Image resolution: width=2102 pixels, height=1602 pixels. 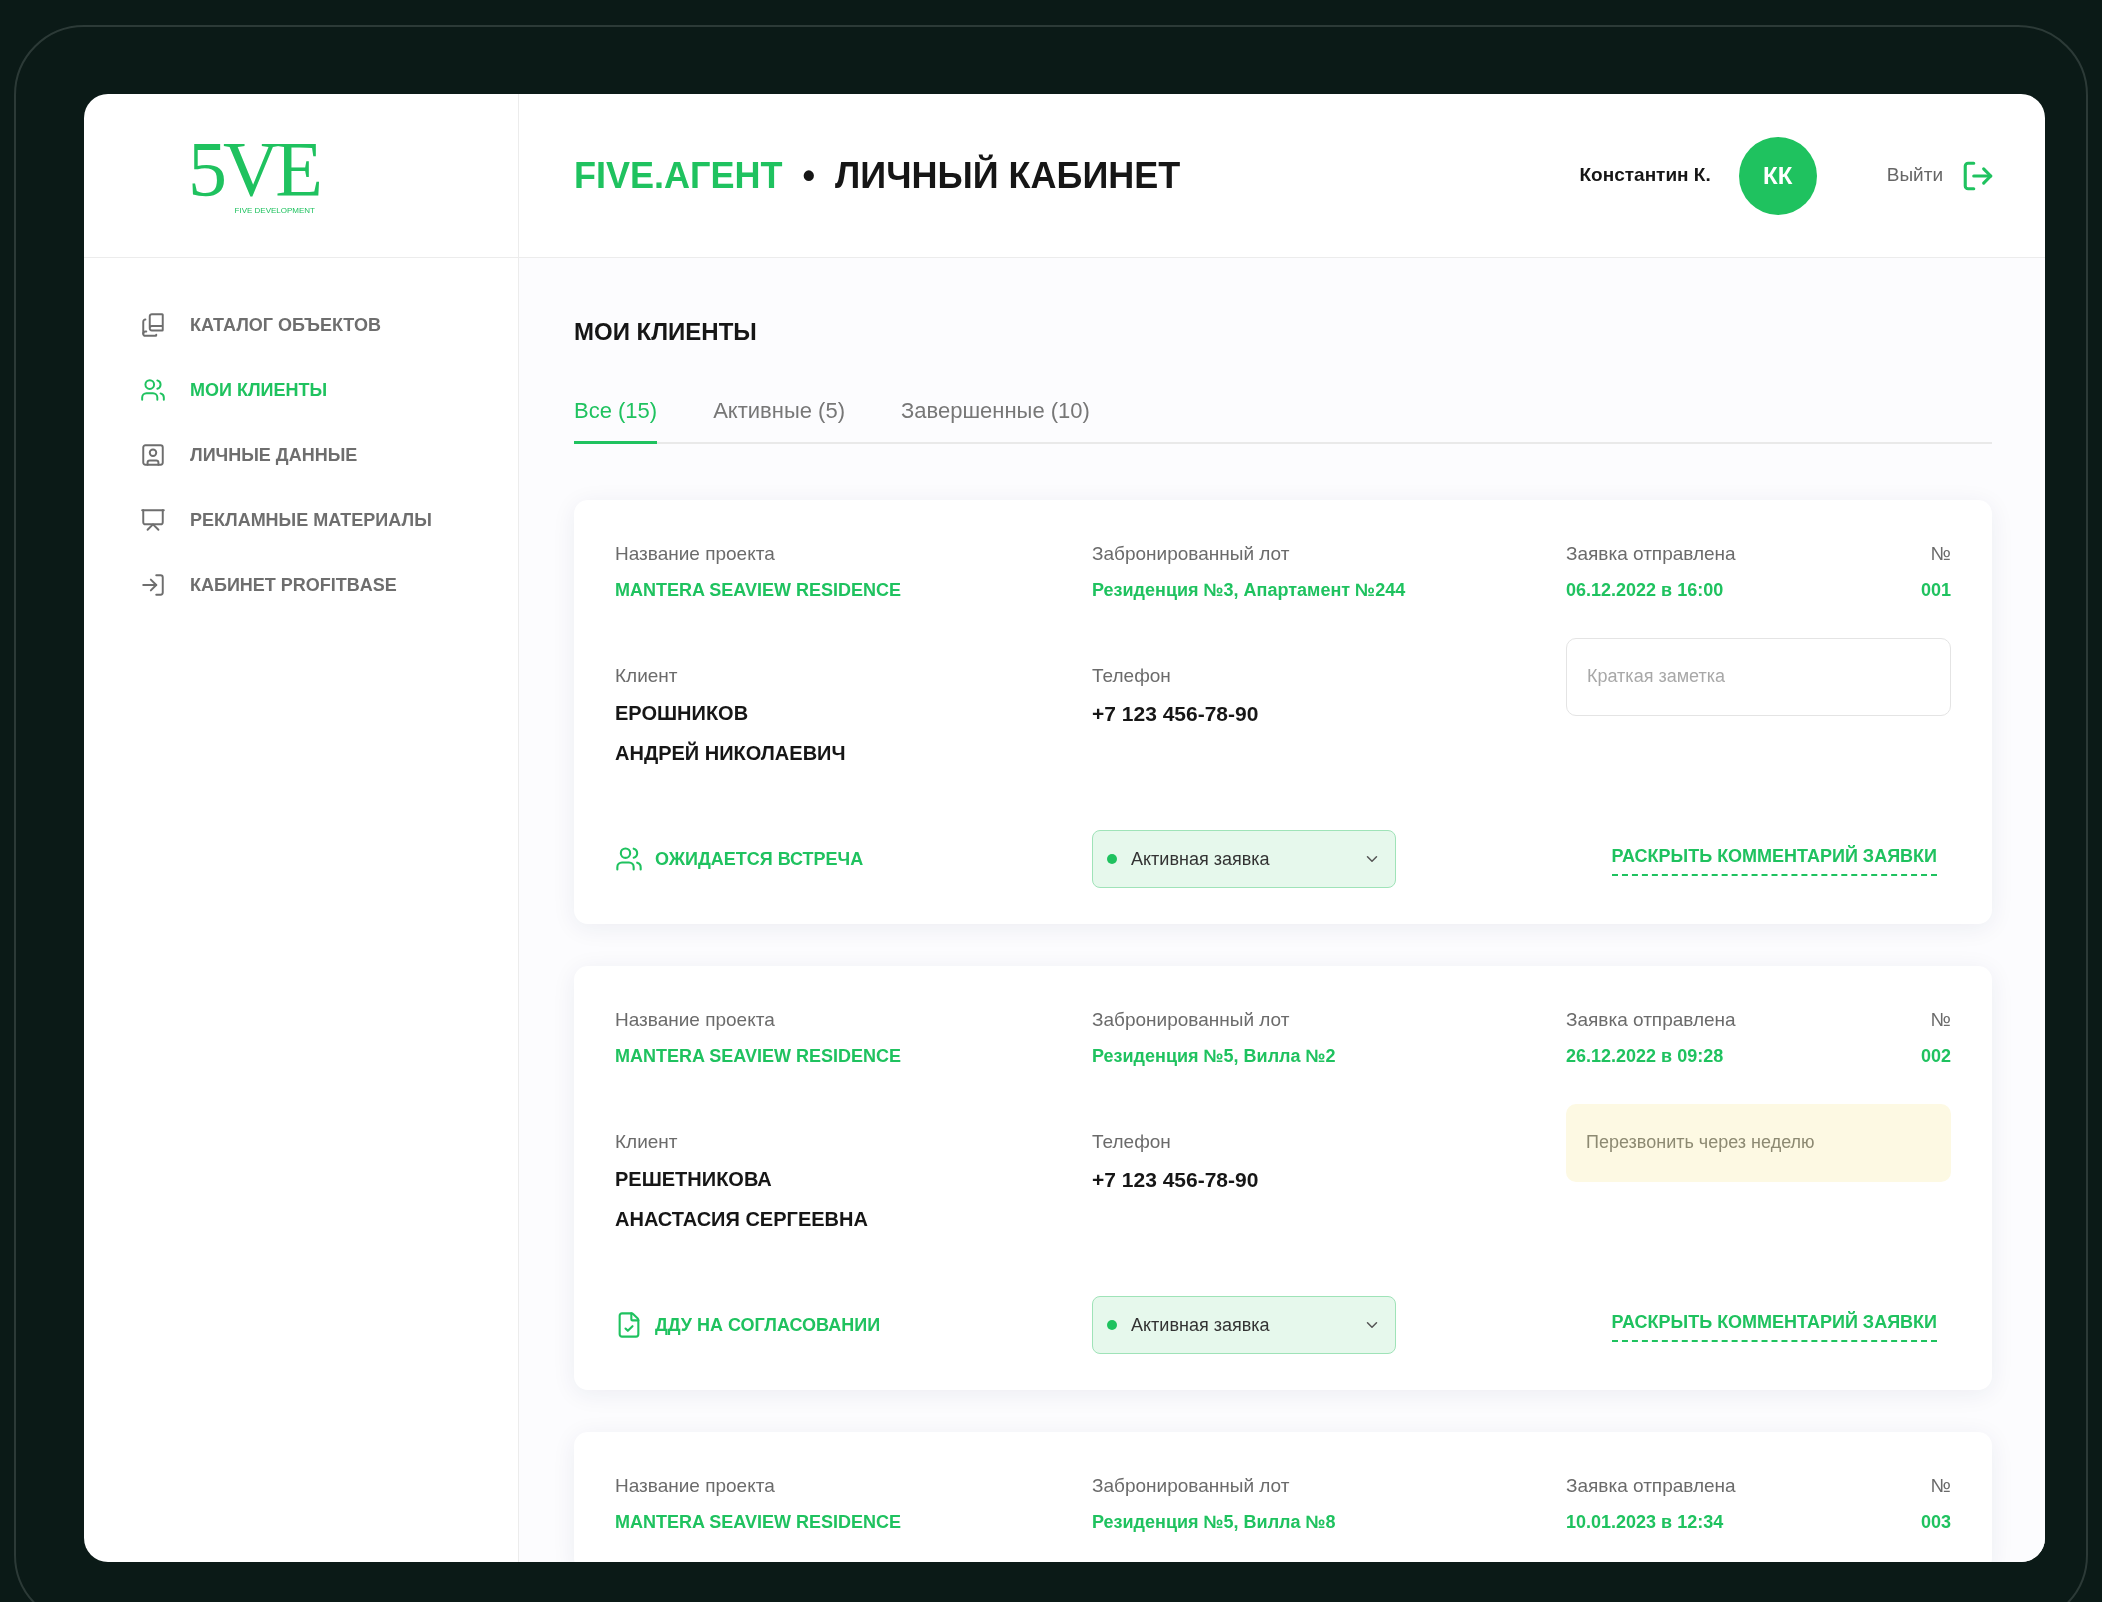 I want to click on request-date: 06.12.2022 в 16:00, so click(x=1645, y=590).